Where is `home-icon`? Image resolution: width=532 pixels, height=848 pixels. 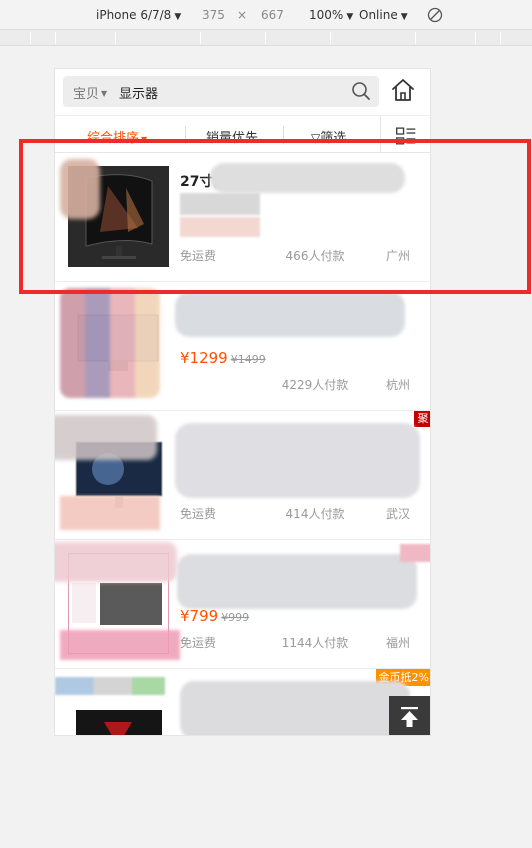
home-icon is located at coordinates (403, 90).